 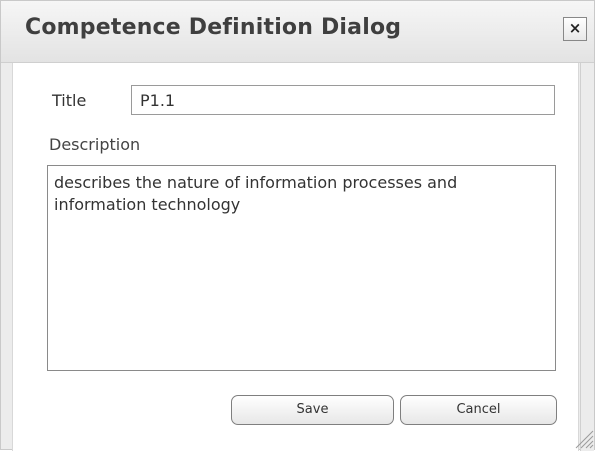 What do you see at coordinates (343, 100) in the screenshot?
I see `title-input` at bounding box center [343, 100].